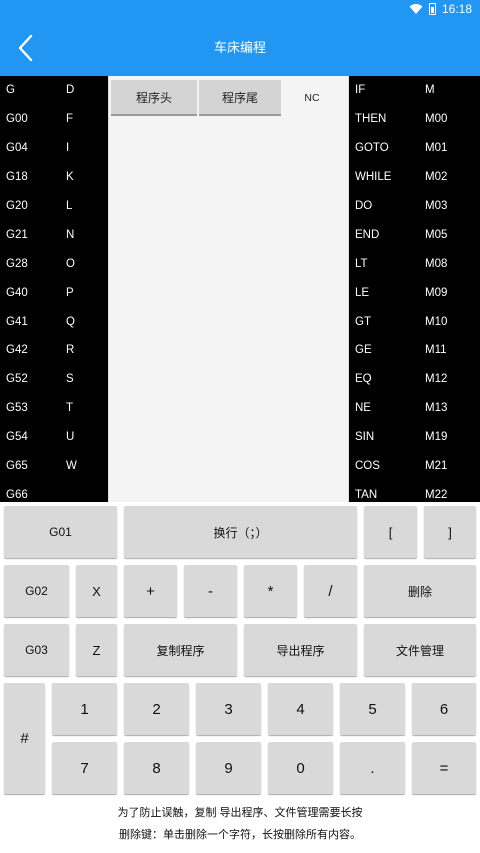 This screenshot has height=853, width=480. I want to click on key-2: 2, so click(156, 709).